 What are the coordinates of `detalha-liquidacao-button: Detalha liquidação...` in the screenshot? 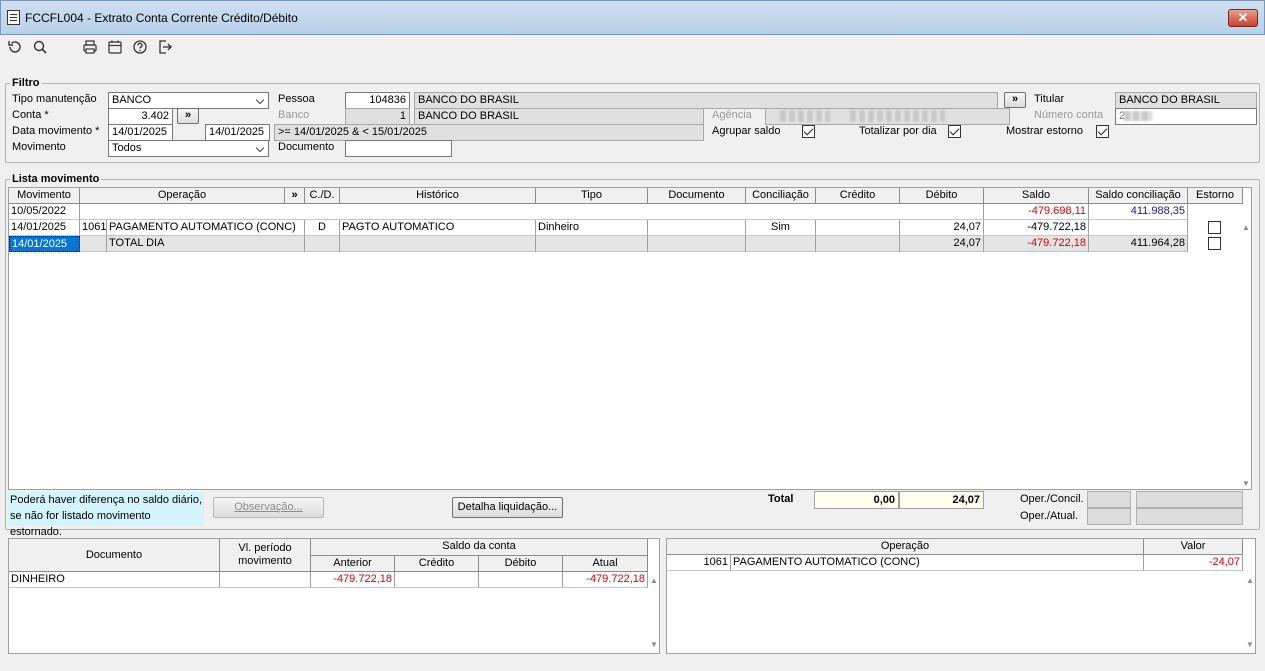 It's located at (507, 507).